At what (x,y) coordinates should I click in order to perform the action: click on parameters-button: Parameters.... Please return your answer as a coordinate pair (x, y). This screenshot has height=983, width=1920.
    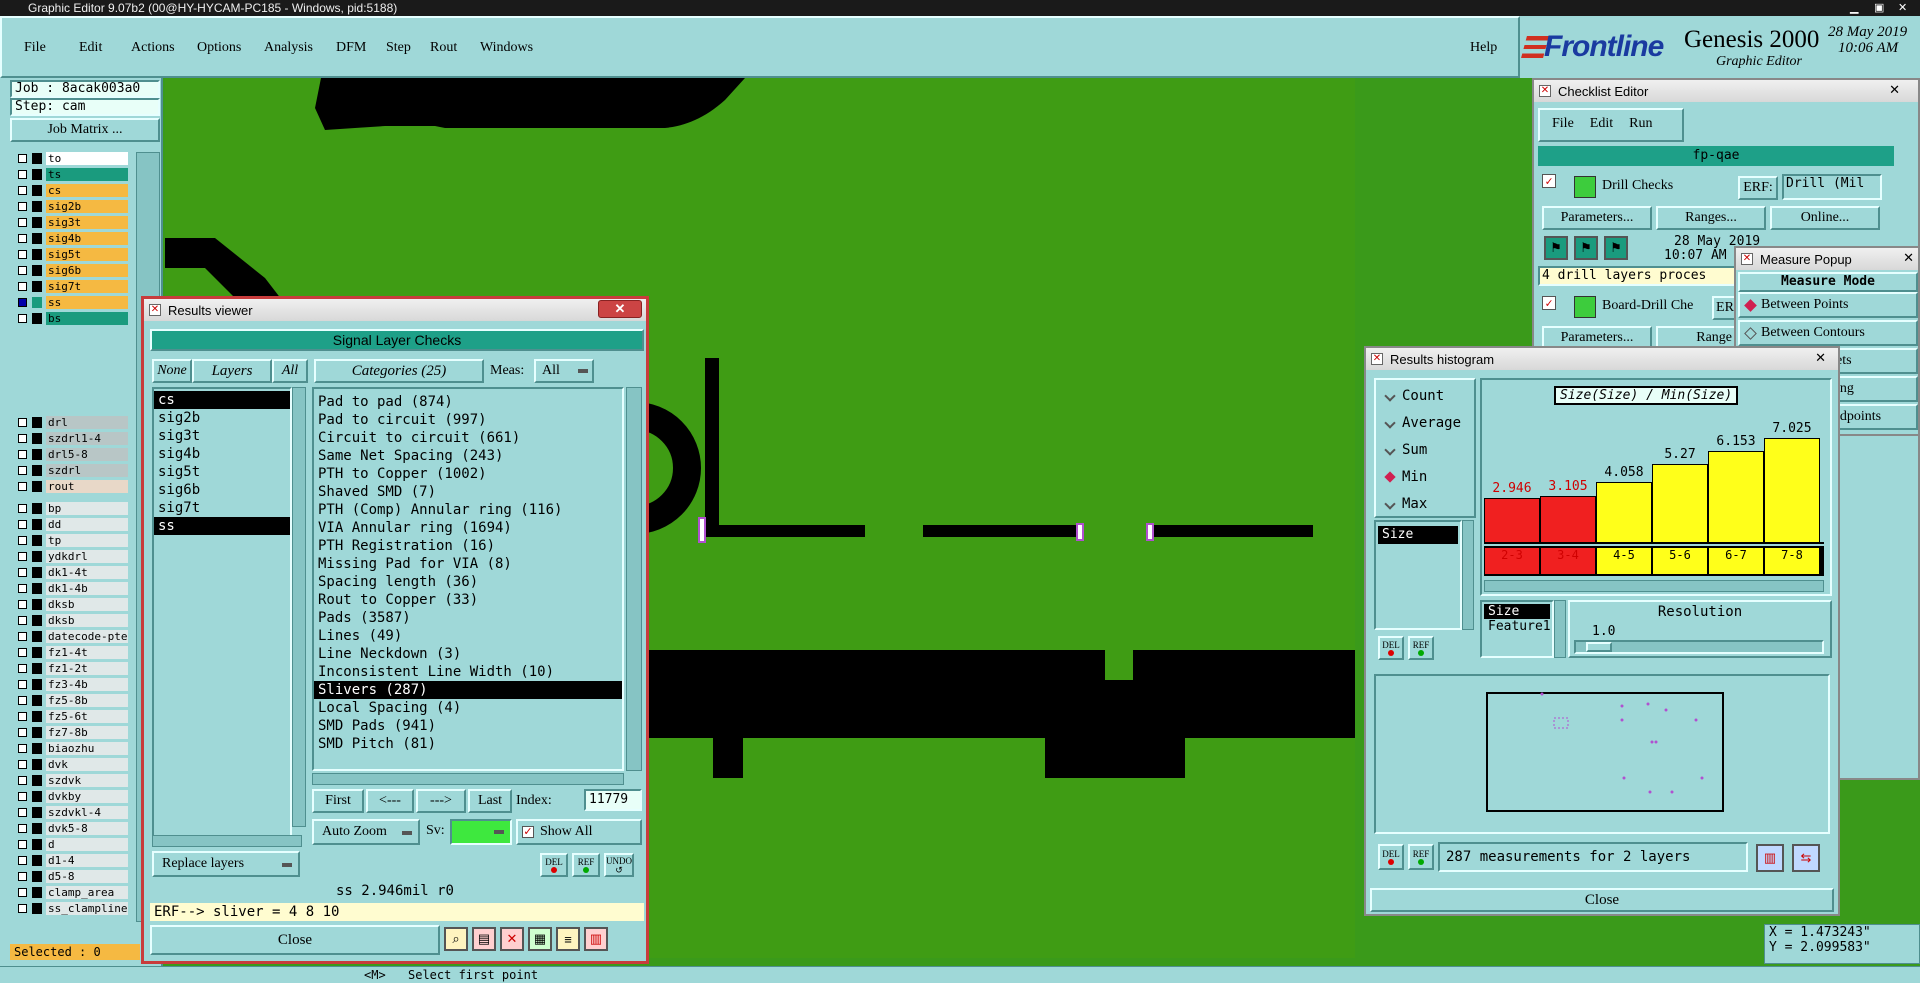
    Looking at the image, I should click on (1597, 218).